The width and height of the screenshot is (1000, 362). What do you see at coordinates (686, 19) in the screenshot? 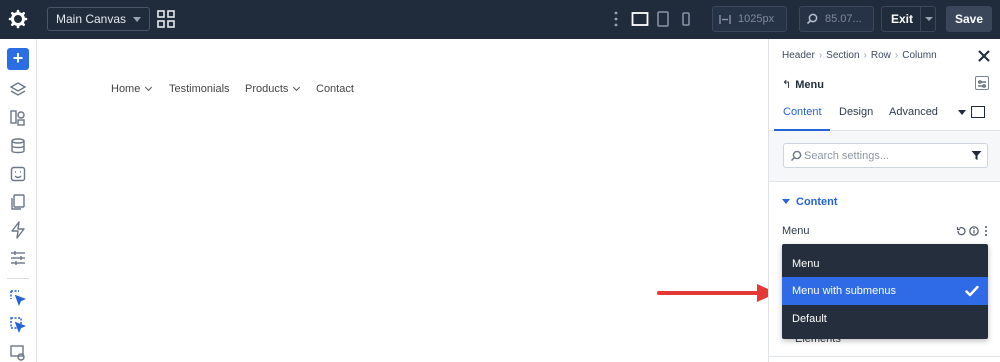
I see `mobile-view-icon` at bounding box center [686, 19].